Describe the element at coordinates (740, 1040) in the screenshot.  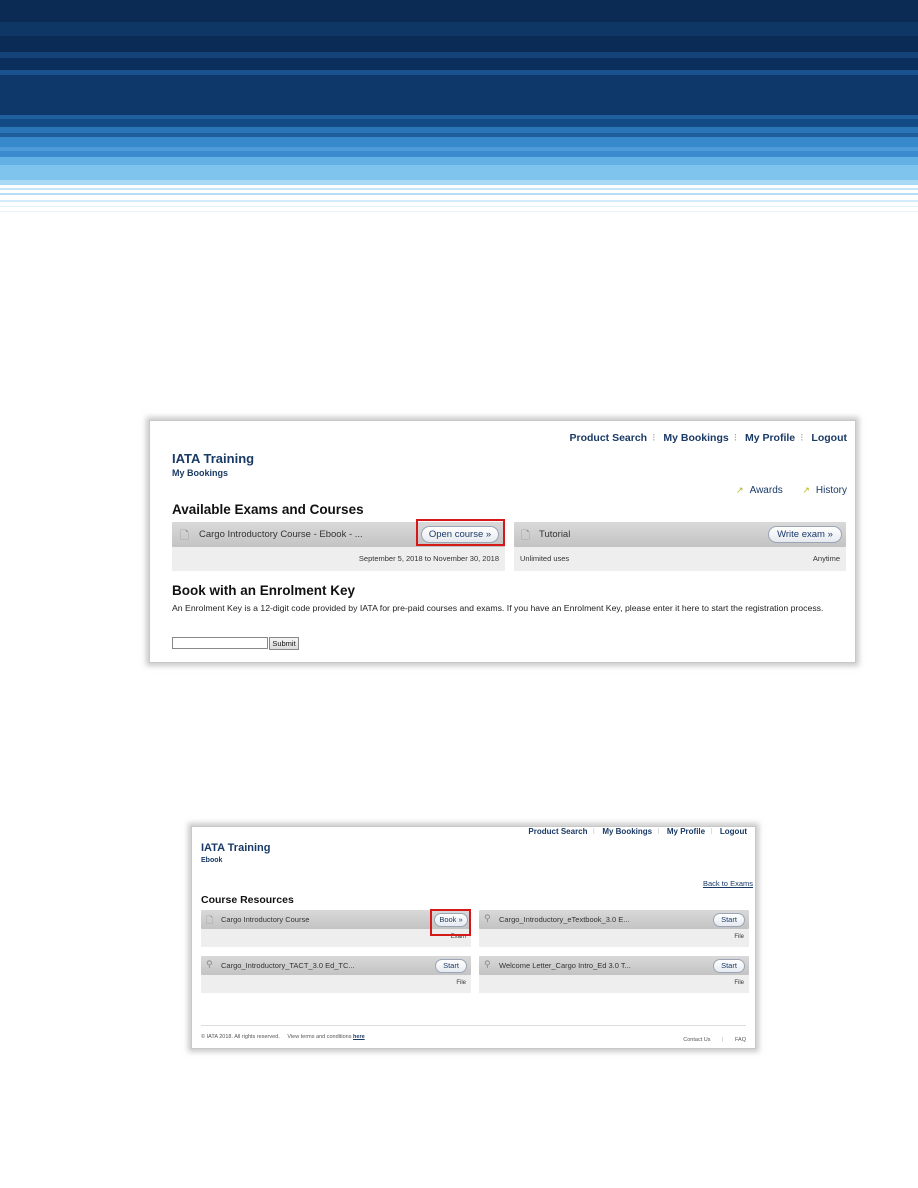
I see `faq-link: FAQ` at that location.